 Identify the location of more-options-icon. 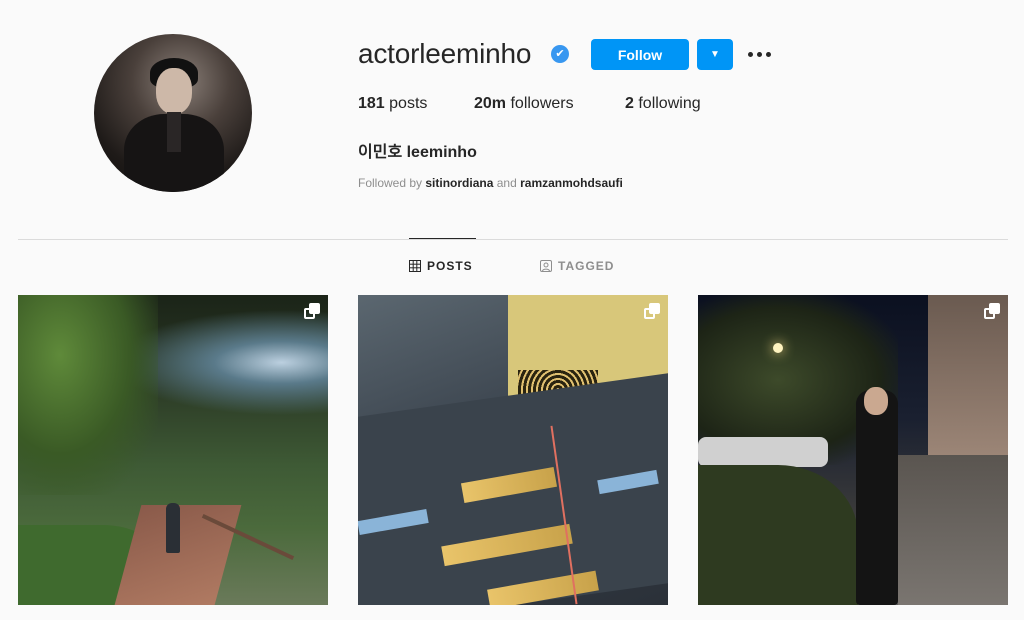
(760, 54).